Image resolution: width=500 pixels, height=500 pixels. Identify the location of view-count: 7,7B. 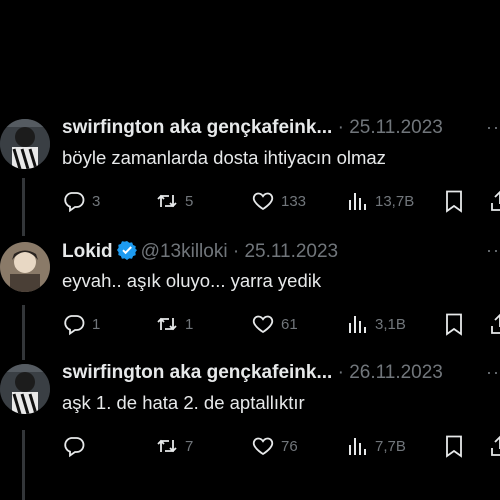
(390, 446).